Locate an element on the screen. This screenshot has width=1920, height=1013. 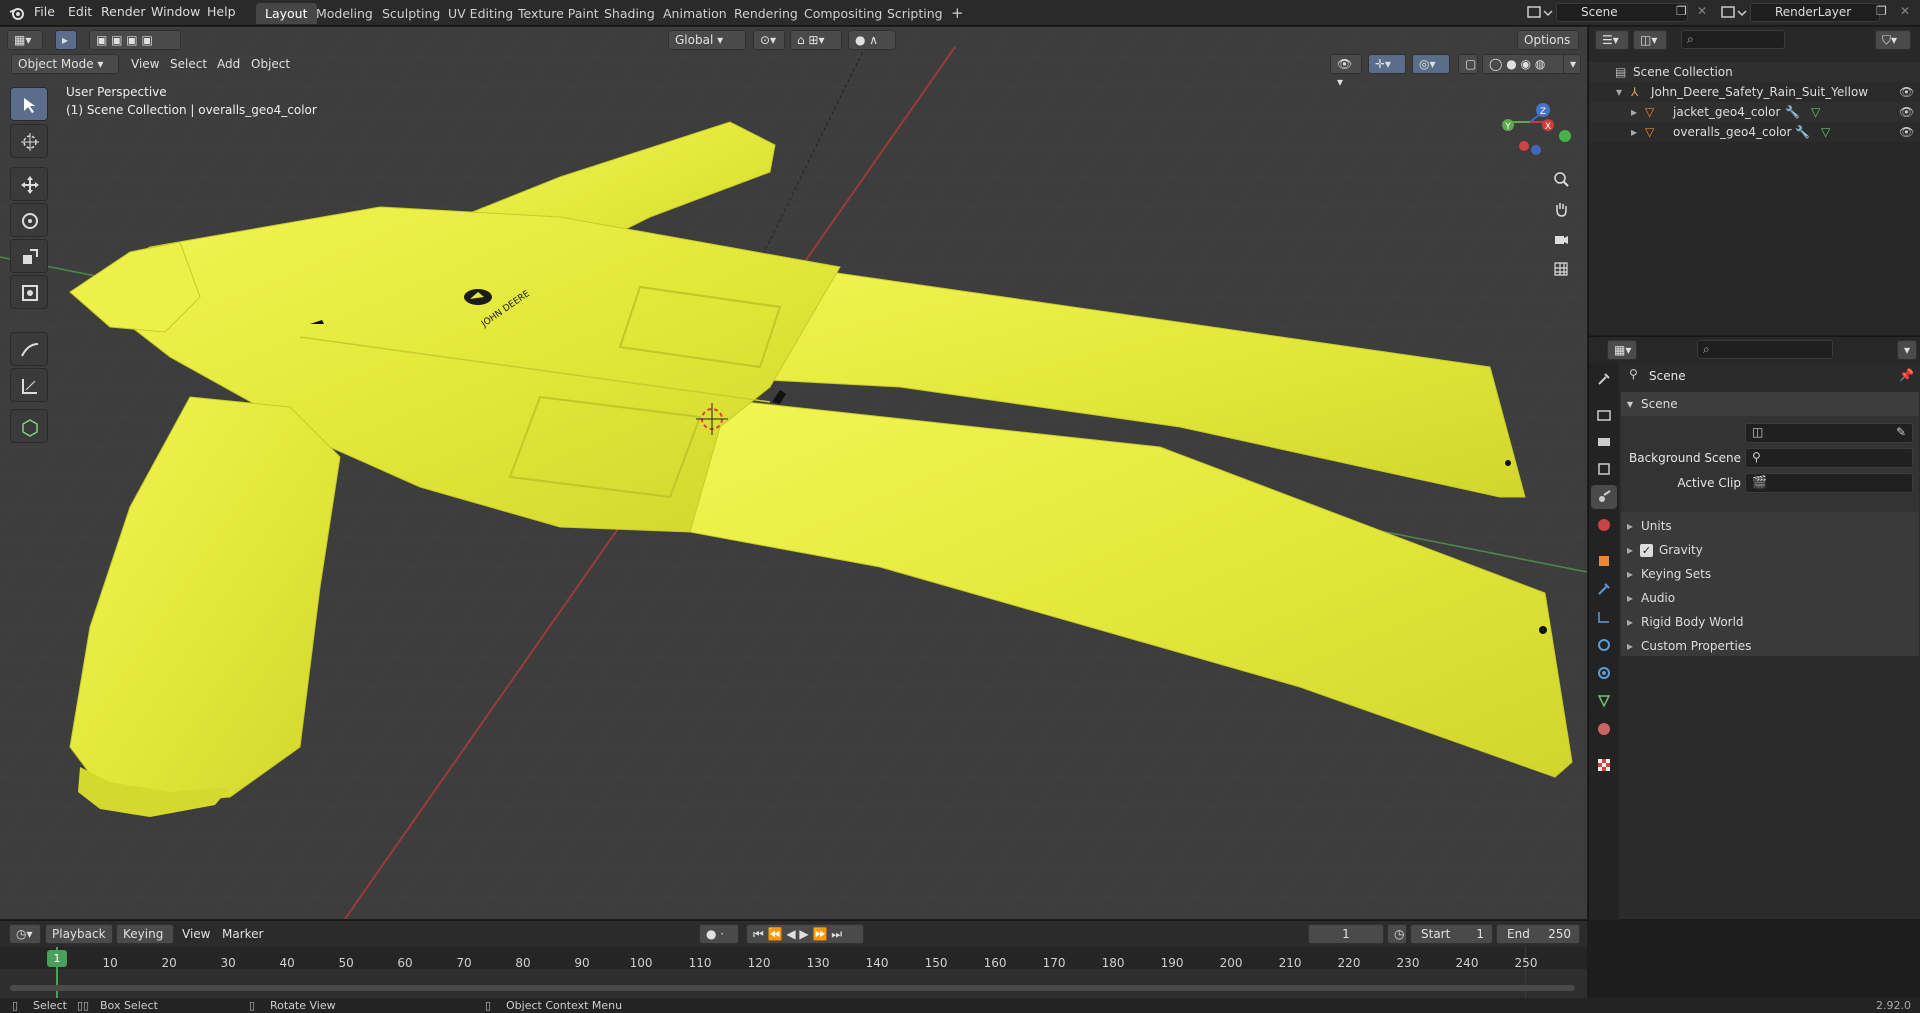
options-dropdown: Options ▾ is located at coordinates (1548, 47).